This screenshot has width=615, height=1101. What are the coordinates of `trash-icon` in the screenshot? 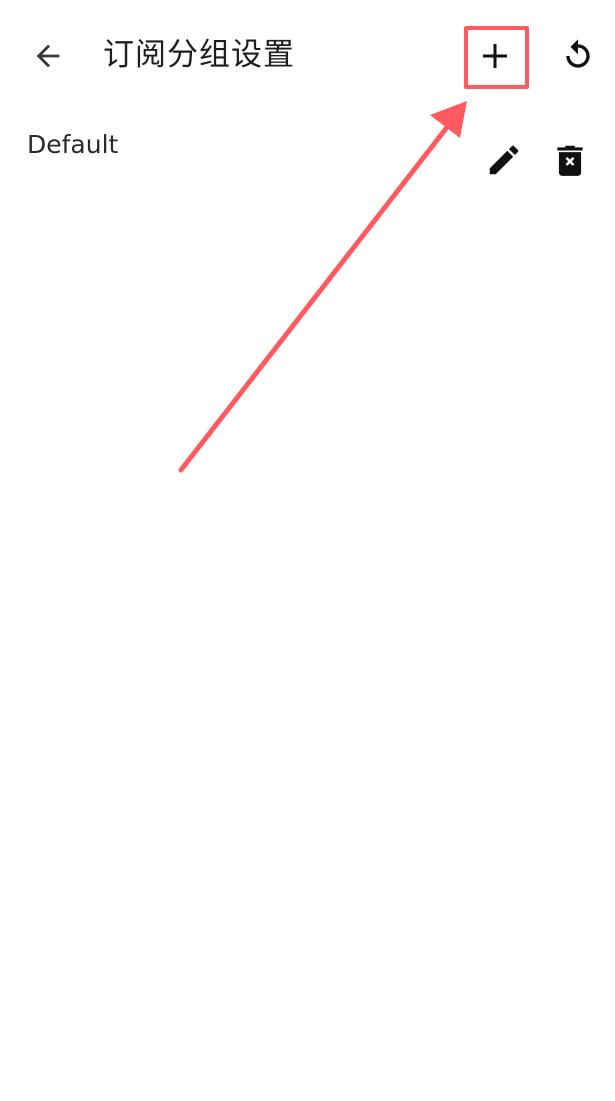 It's located at (570, 160).